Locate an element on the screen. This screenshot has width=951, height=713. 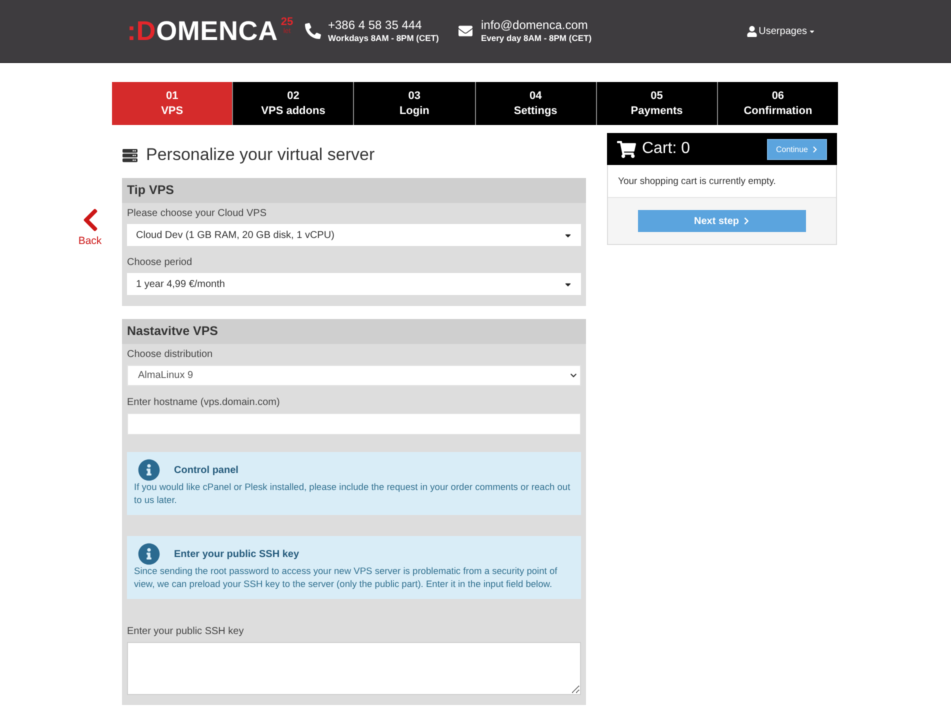
info-title: Enter your public SSH key is located at coordinates (237, 554).